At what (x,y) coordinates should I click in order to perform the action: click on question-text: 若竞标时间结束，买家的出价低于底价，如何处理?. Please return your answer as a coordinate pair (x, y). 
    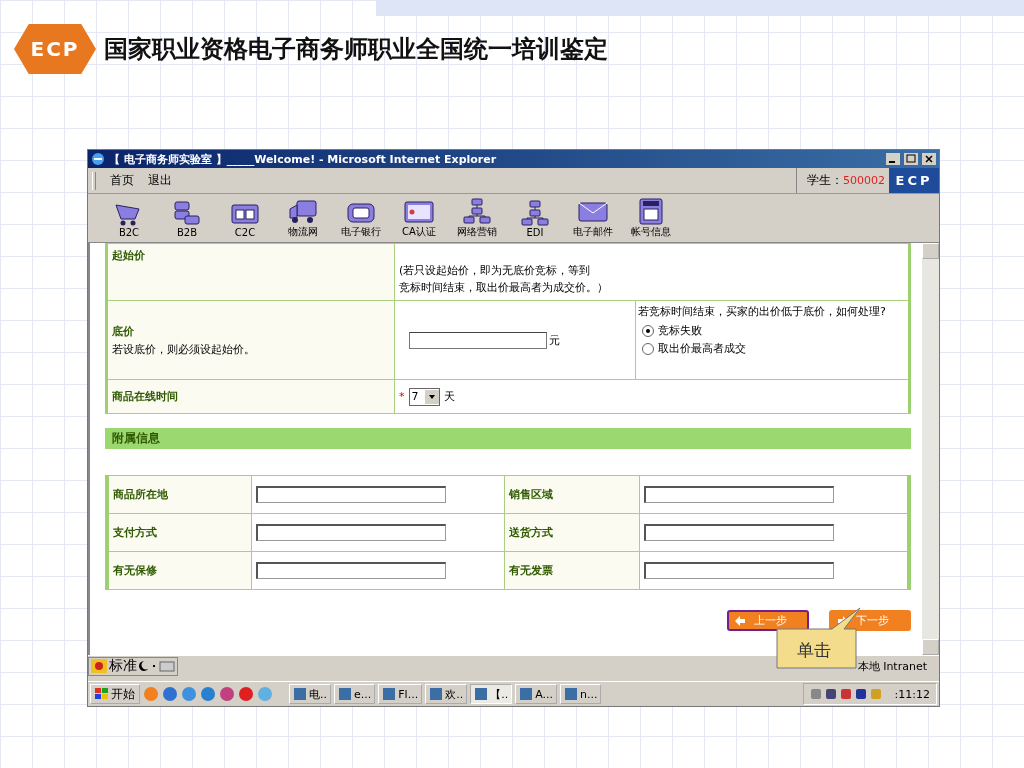
    Looking at the image, I should click on (762, 312).